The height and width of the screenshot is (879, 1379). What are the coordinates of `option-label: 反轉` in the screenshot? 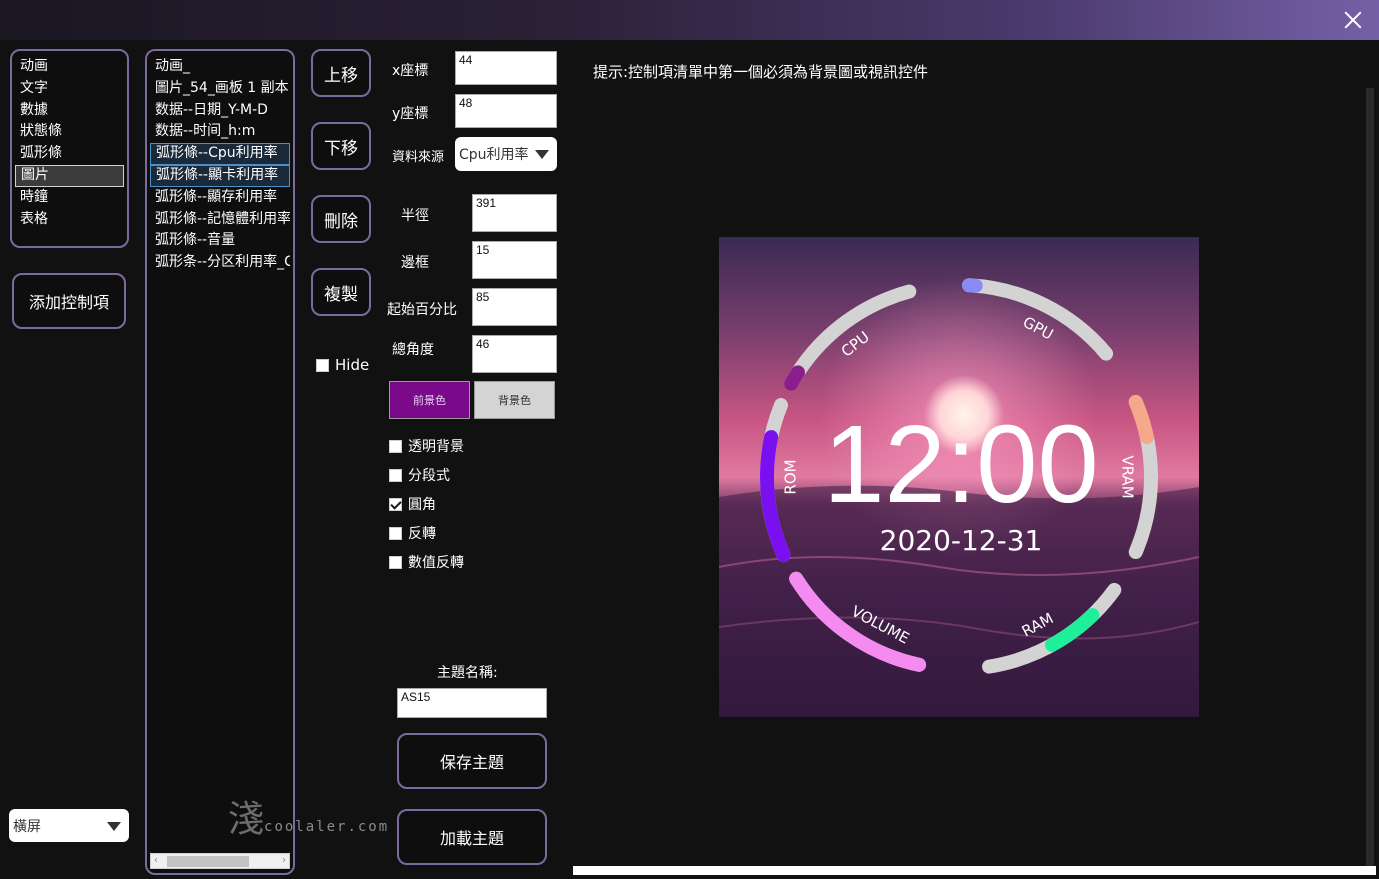 It's located at (422, 534).